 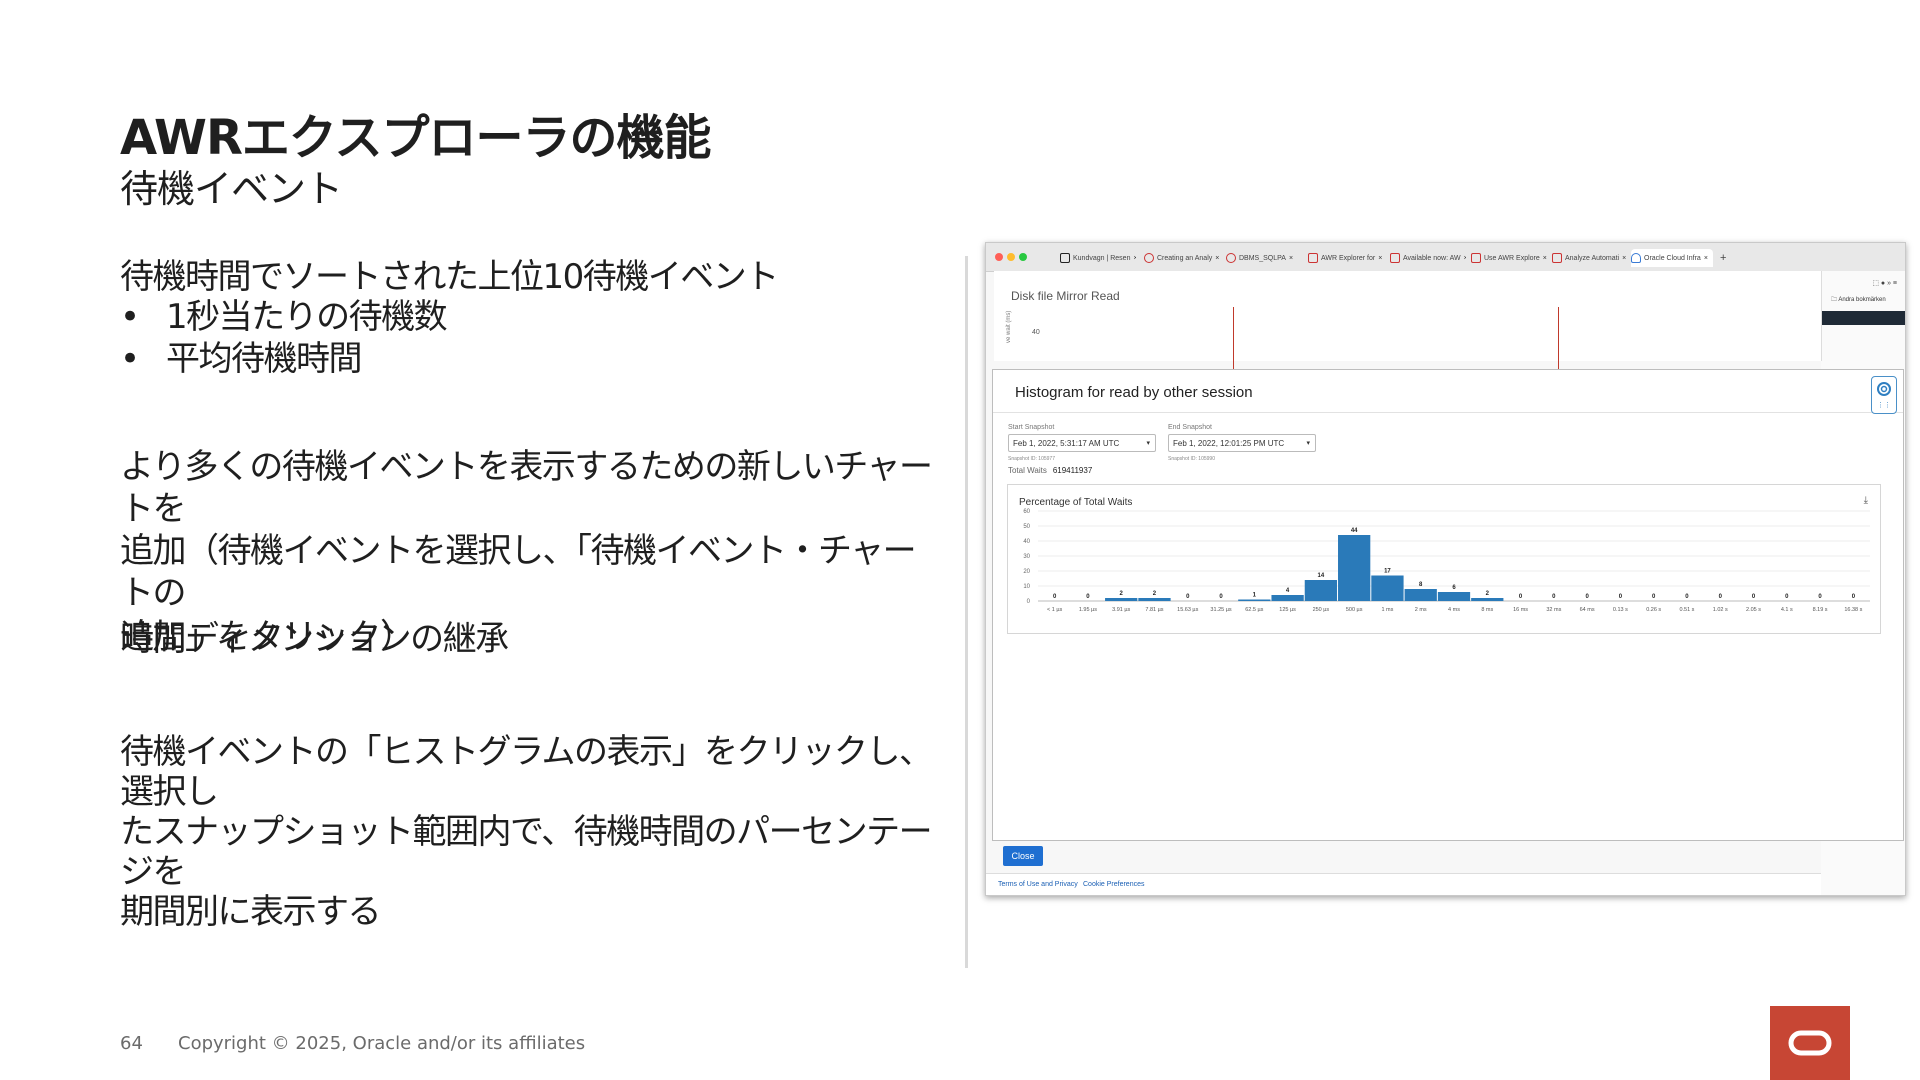 What do you see at coordinates (1026, 587) in the screenshot?
I see `y-tick-label: 10` at bounding box center [1026, 587].